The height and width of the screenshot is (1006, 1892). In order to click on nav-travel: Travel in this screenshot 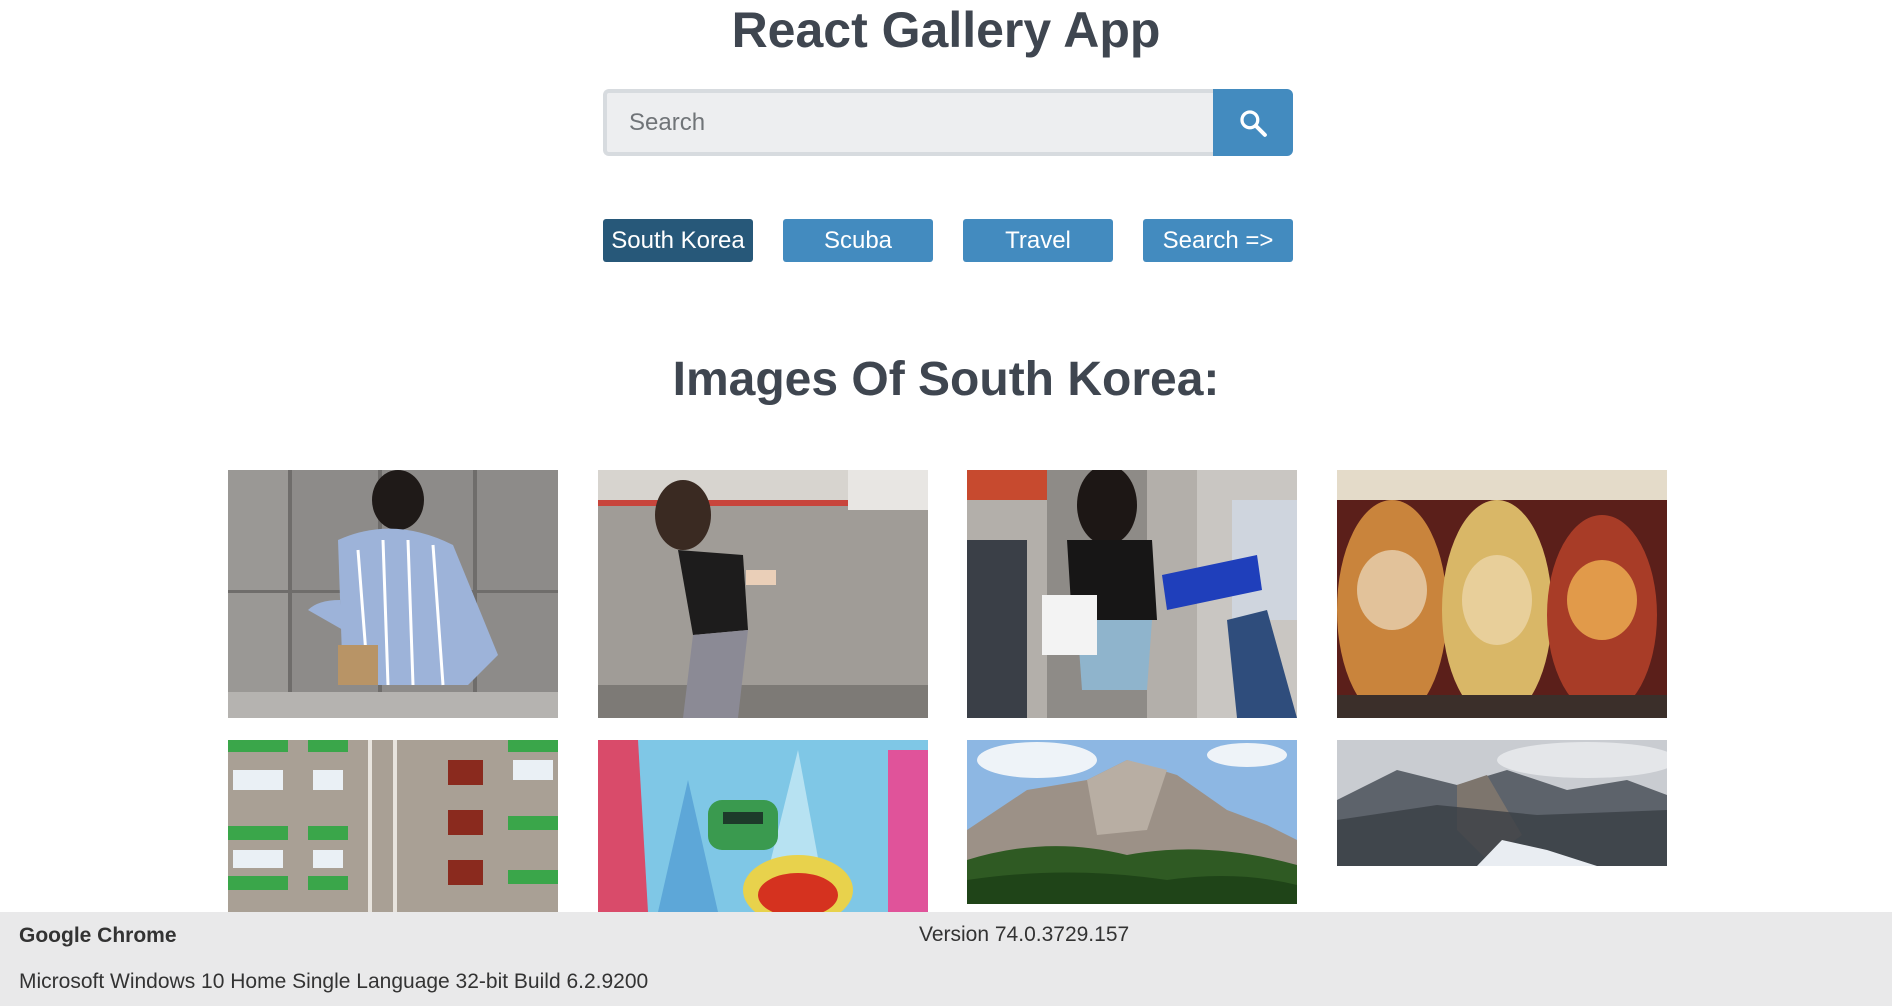, I will do `click(1038, 240)`.